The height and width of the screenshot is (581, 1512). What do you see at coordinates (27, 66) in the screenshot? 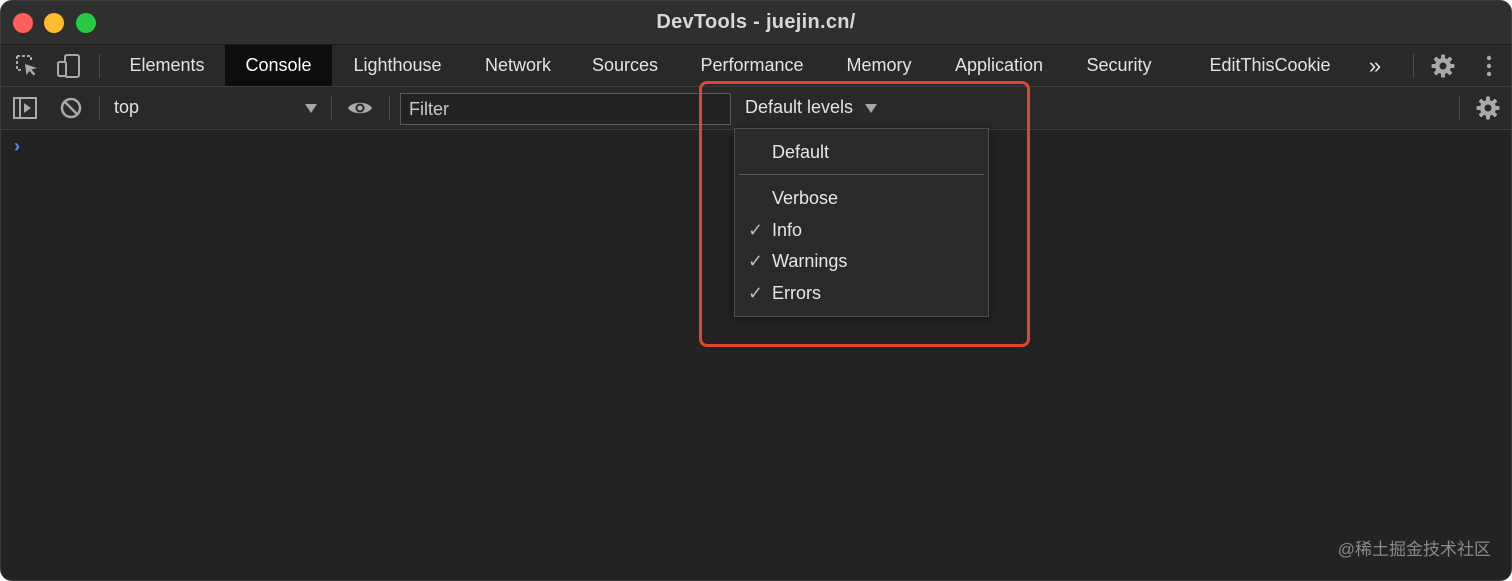
I see `inspect-element-icon` at bounding box center [27, 66].